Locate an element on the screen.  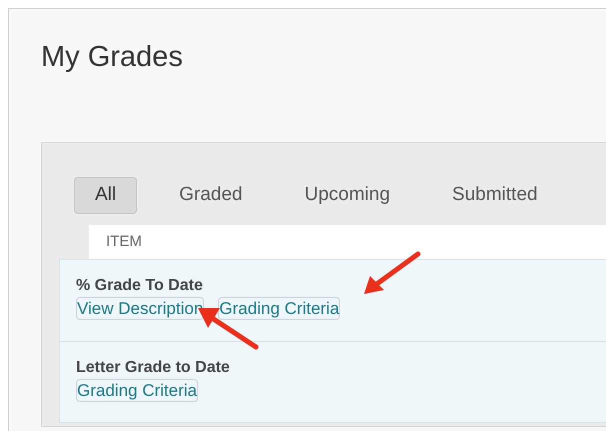
filter-tab: Upcoming is located at coordinates (347, 195).